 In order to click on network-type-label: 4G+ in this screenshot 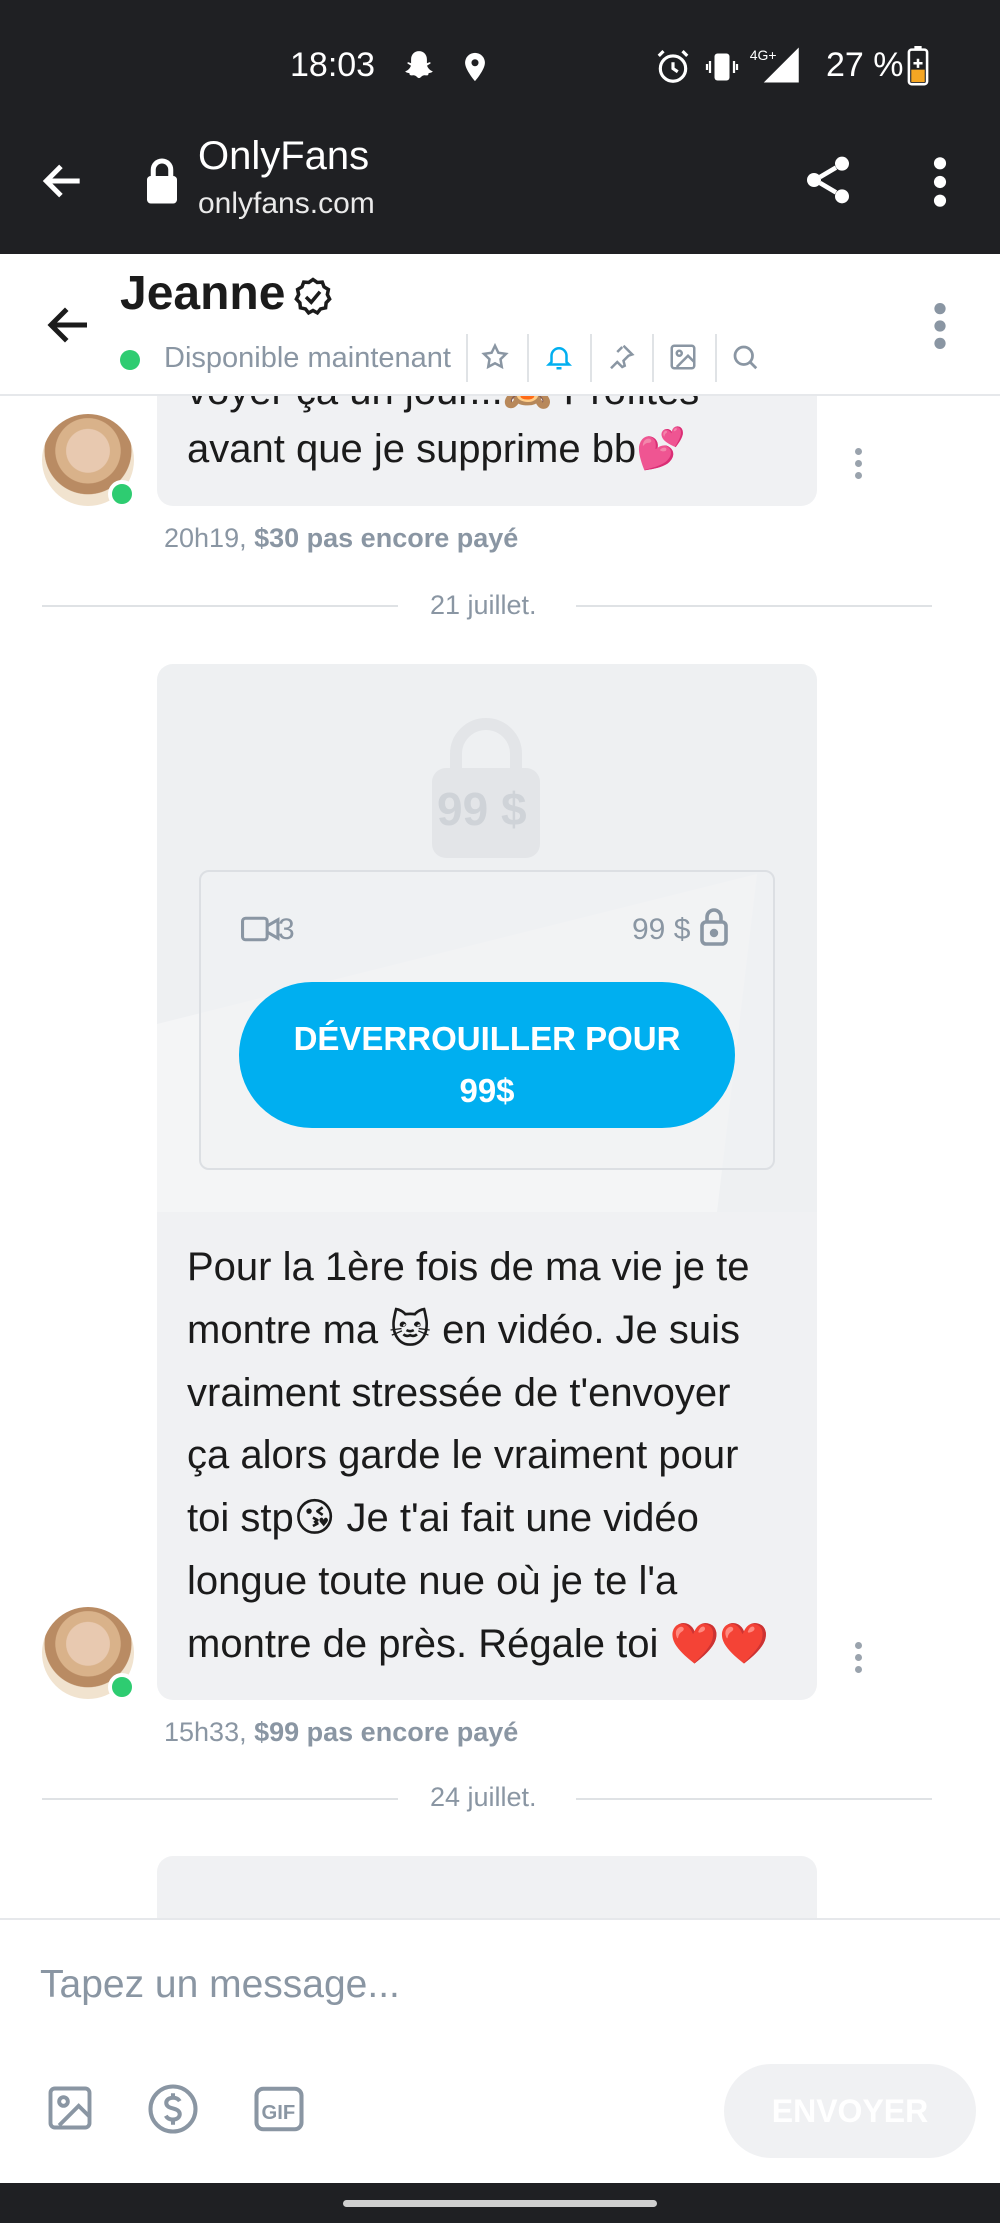, I will do `click(763, 55)`.